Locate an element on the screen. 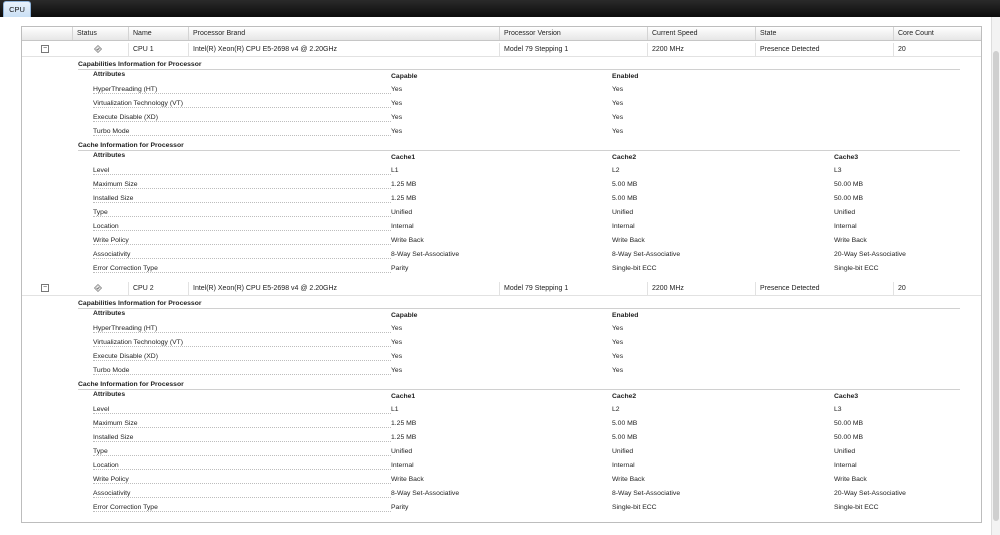  column-header-current-speed: Current Speed is located at coordinates (701, 33).